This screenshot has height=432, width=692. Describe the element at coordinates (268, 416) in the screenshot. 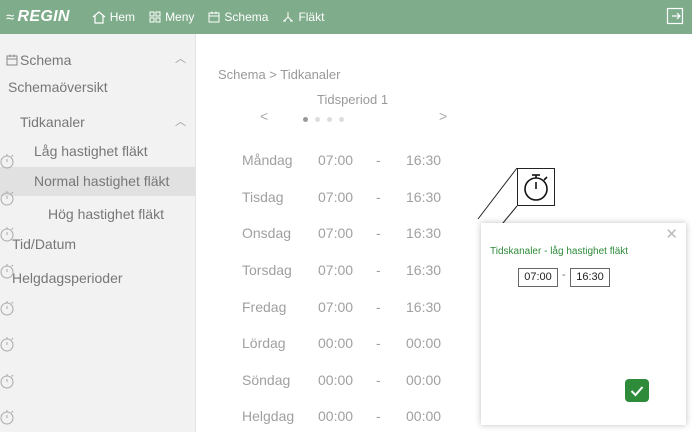

I see `day-label: Helgdag` at that location.